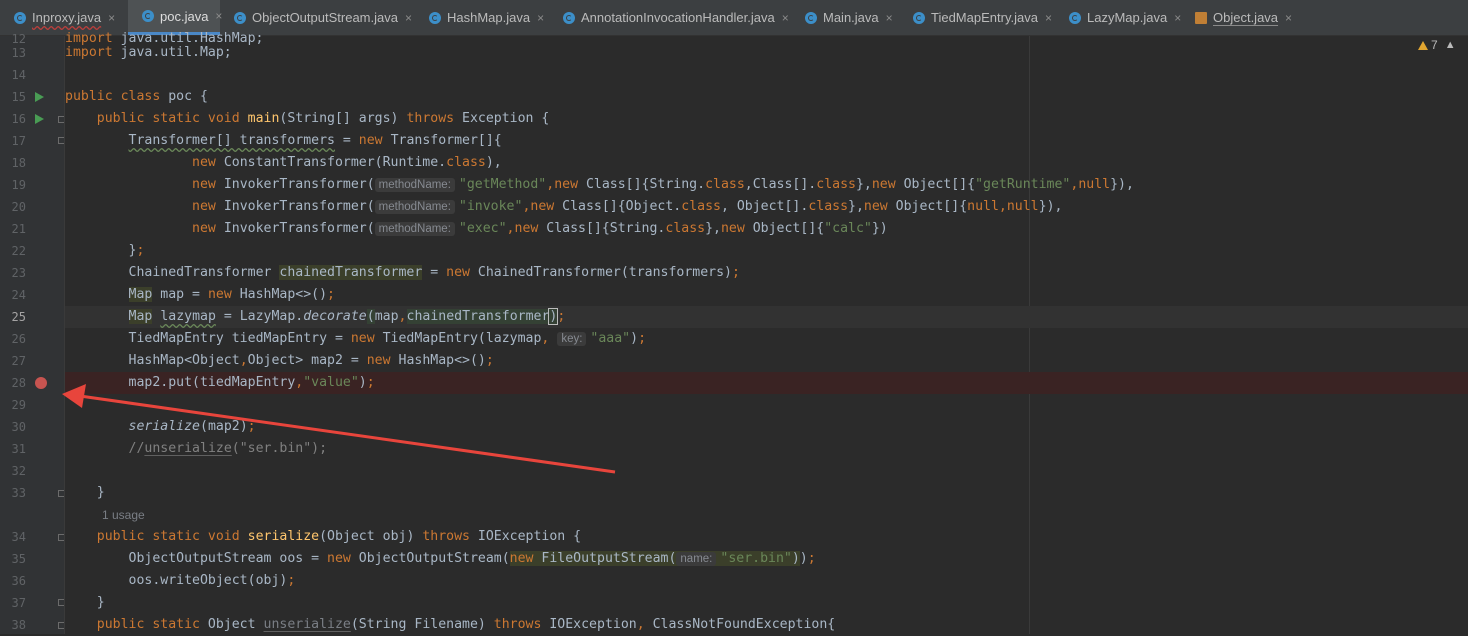 The image size is (1468, 636). Describe the element at coordinates (347, 434) in the screenshot. I see `annotation-arrow-shaft` at that location.